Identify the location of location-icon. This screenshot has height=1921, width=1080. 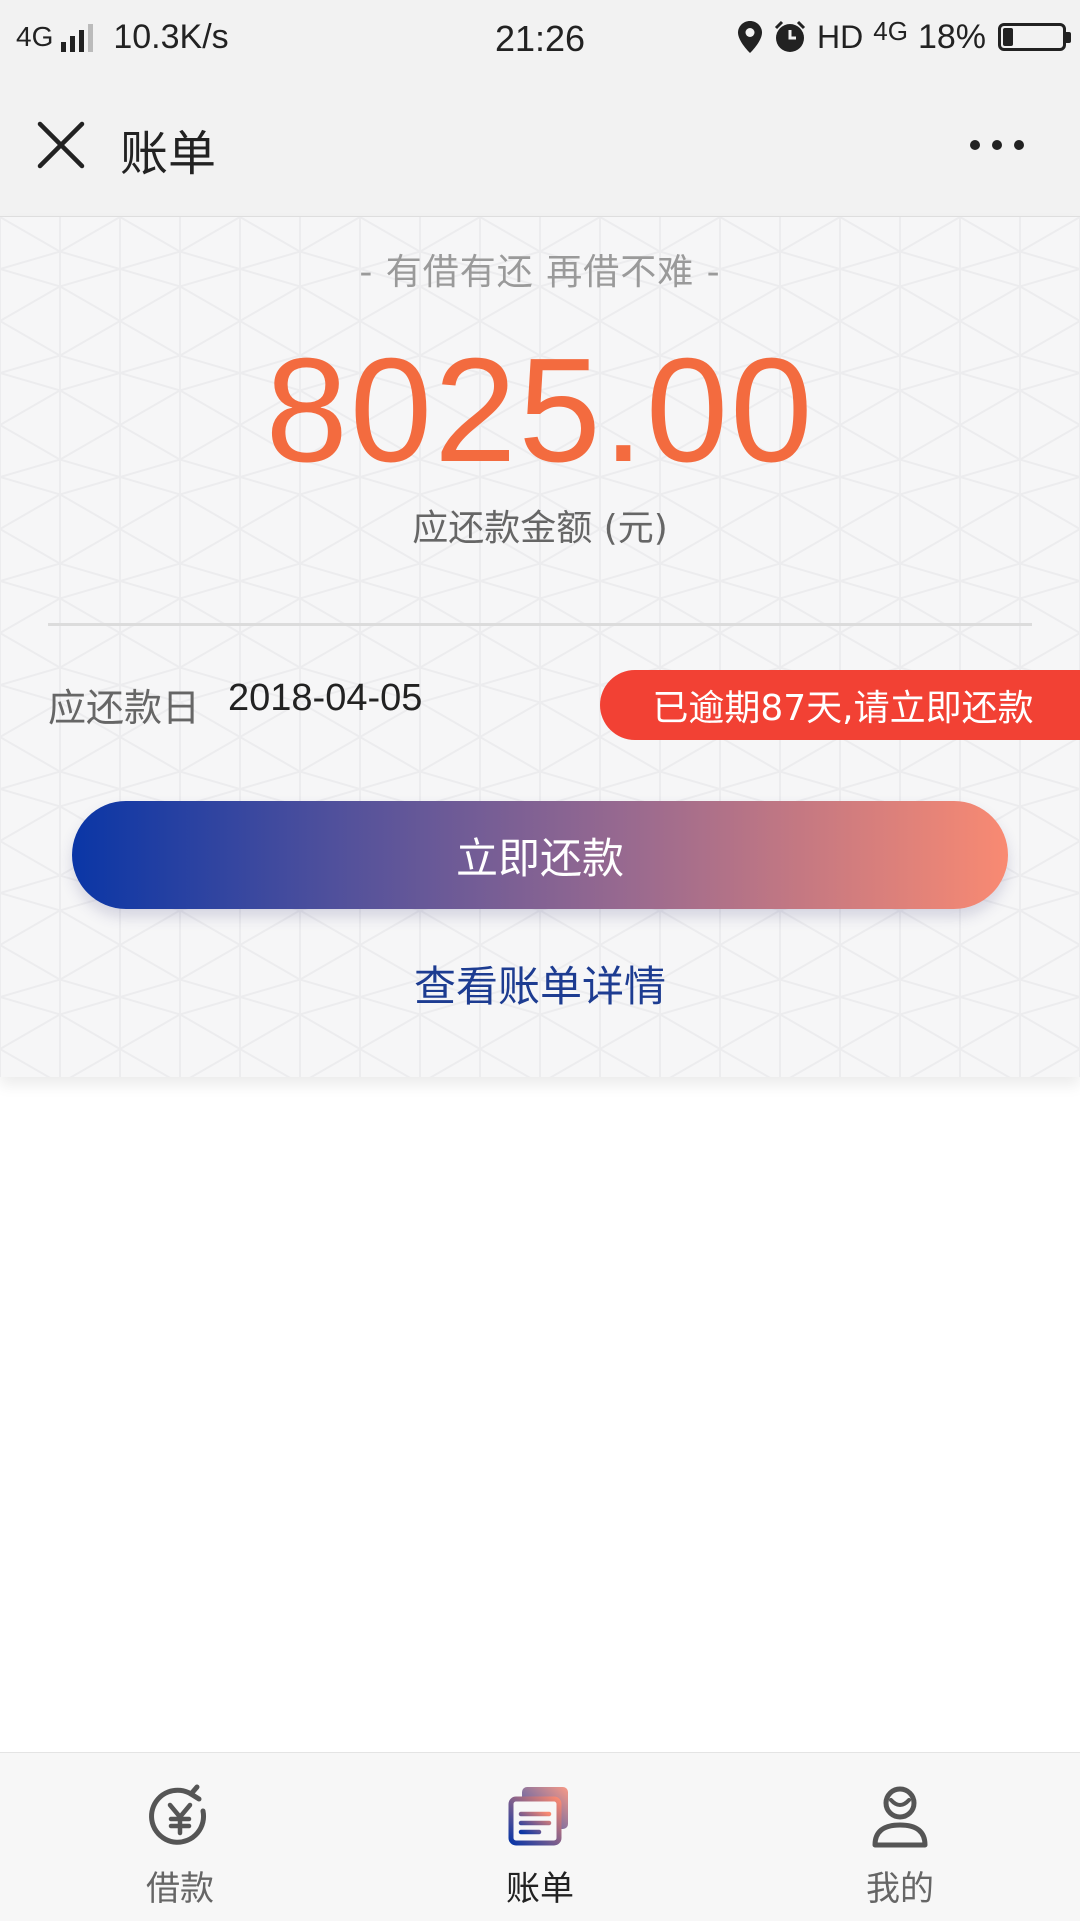
(750, 37).